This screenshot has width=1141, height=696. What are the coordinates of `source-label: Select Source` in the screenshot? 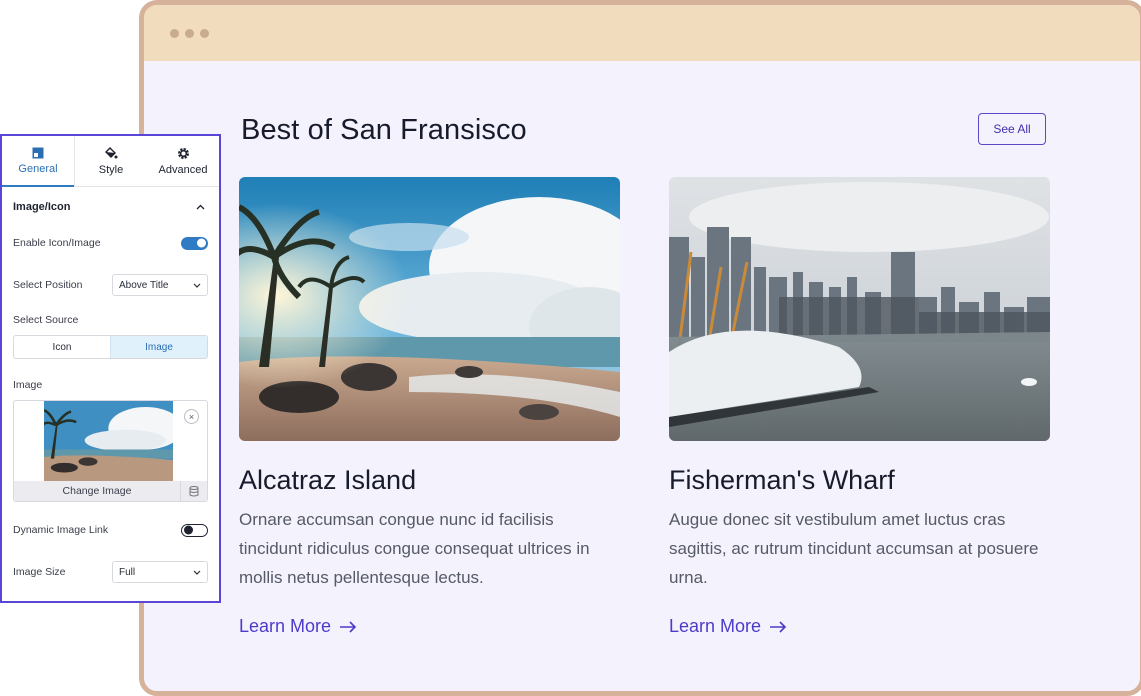 It's located at (46, 320).